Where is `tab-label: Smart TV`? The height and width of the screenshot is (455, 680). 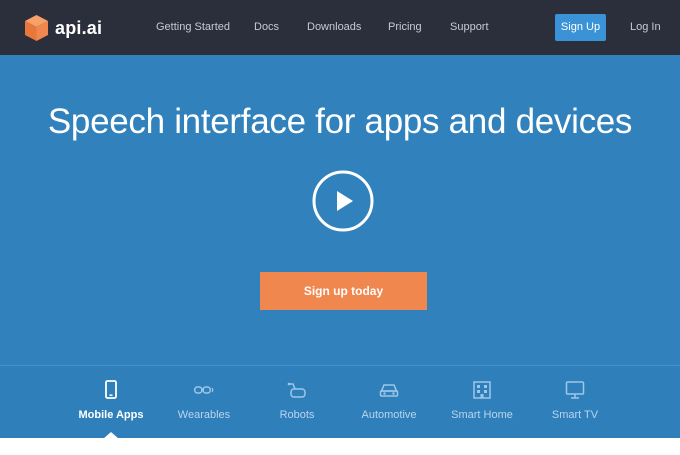 tab-label: Smart TV is located at coordinates (575, 415).